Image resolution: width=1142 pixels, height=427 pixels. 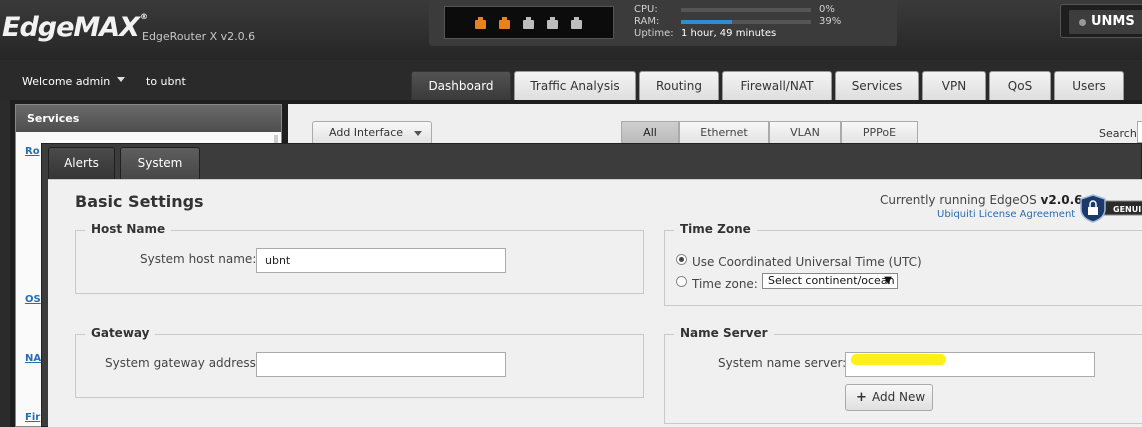 I want to click on ram-label: RAM:, so click(x=647, y=21).